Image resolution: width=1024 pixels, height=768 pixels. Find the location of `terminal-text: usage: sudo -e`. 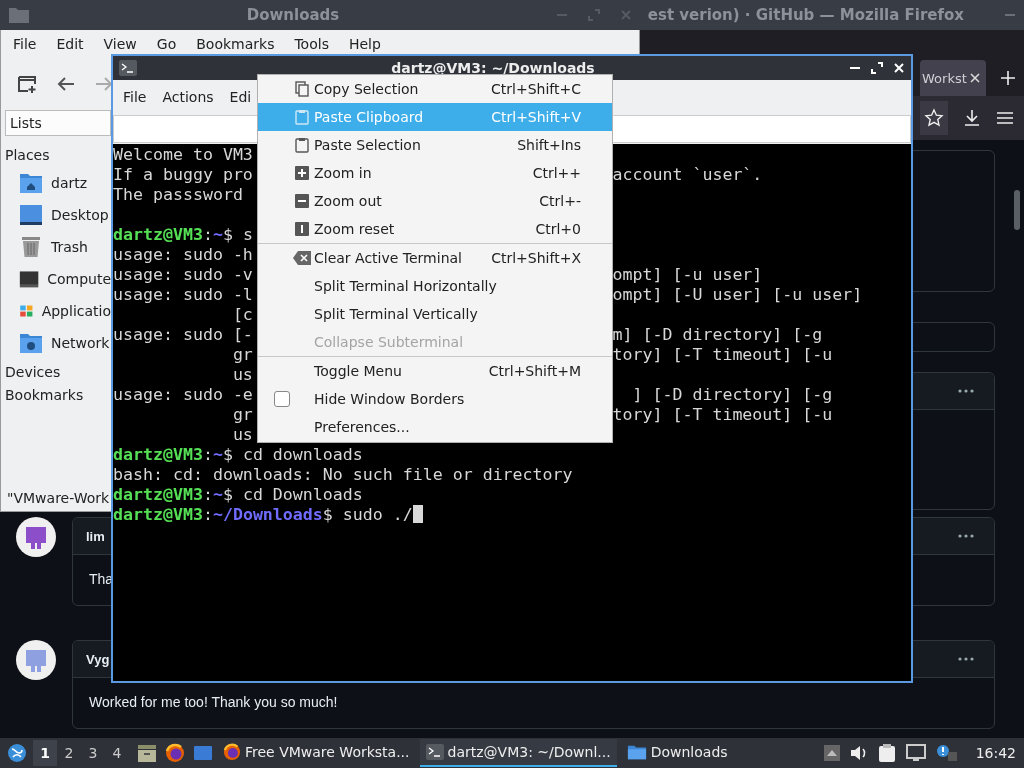

terminal-text: usage: sudo -e is located at coordinates (183, 394).